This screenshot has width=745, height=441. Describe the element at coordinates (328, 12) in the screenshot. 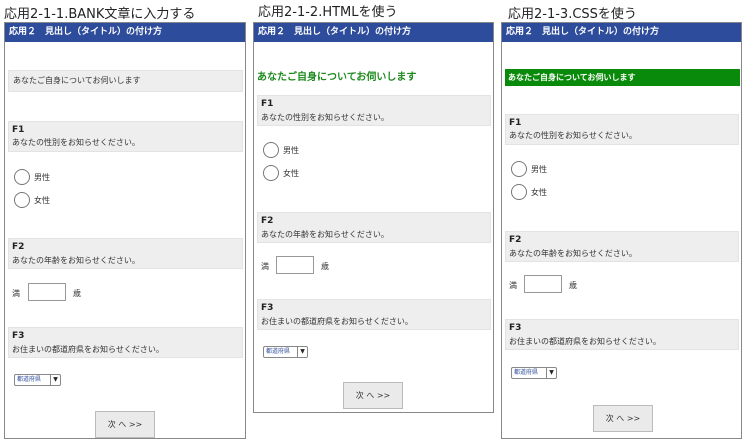

I see `caption-panel-2: 応用2-1-2.HTMLを使う` at that location.